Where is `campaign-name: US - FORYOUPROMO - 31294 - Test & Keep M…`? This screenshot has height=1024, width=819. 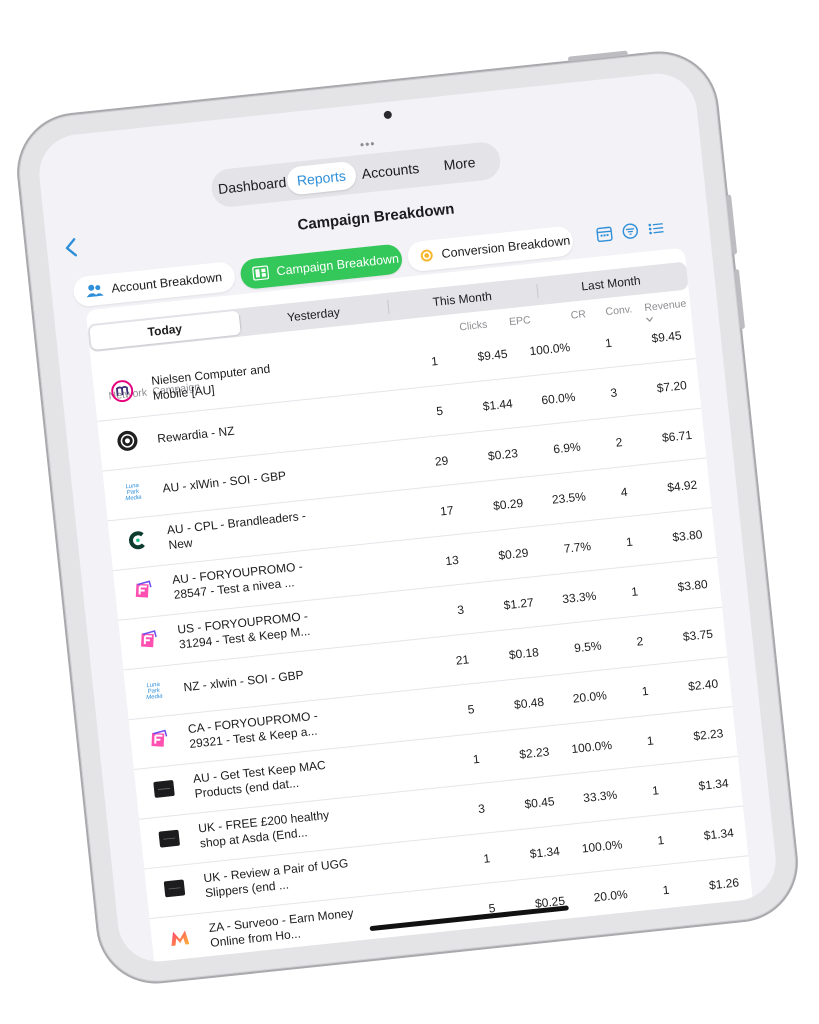 campaign-name: US - FORYOUPROMO - 31294 - Test & Keep M… is located at coordinates (243, 630).